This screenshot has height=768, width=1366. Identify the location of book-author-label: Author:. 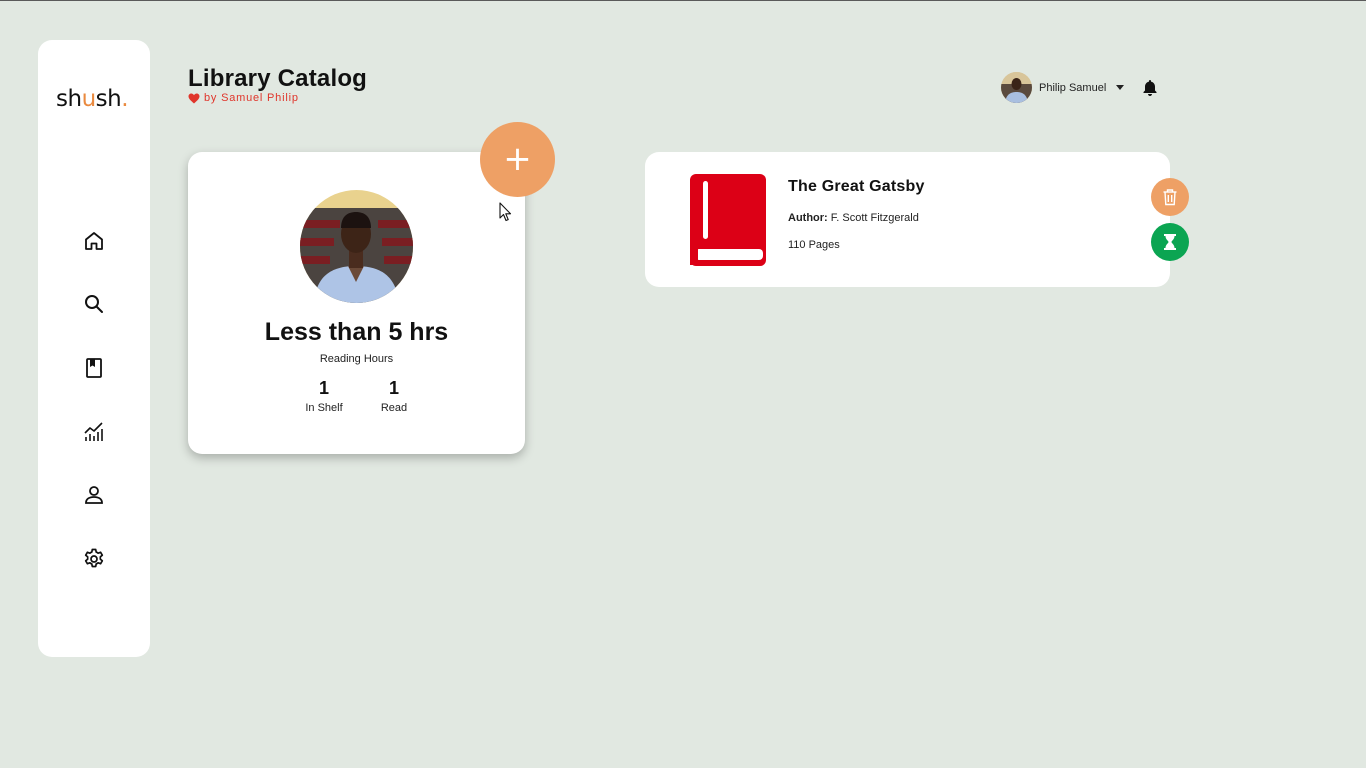
(808, 218).